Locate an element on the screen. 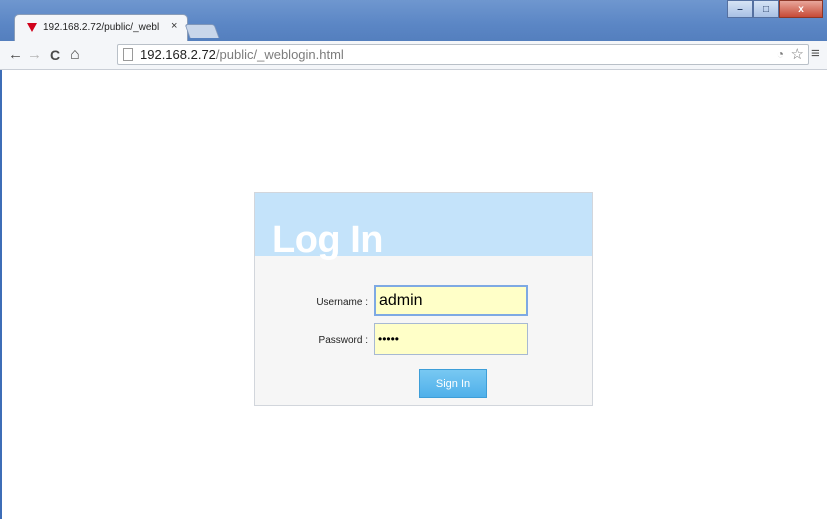 This screenshot has width=827, height=519. browser-tab: 192.168.2.72/public/_webl × is located at coordinates (101, 27).